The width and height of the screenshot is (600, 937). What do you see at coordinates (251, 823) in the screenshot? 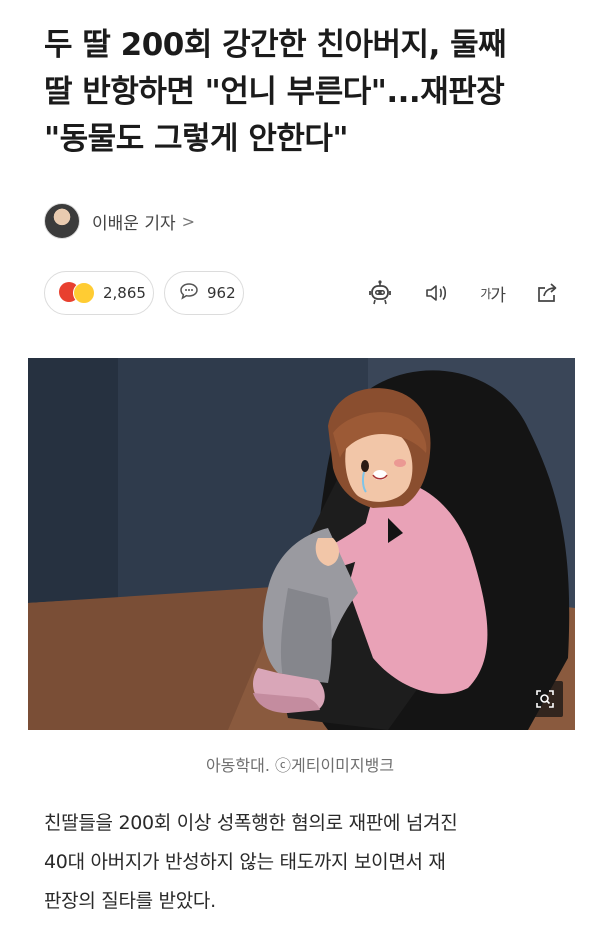
I see `body-line: 친딸들을 200회 이상 성폭행한 혐의로 재판에 넘겨진` at bounding box center [251, 823].